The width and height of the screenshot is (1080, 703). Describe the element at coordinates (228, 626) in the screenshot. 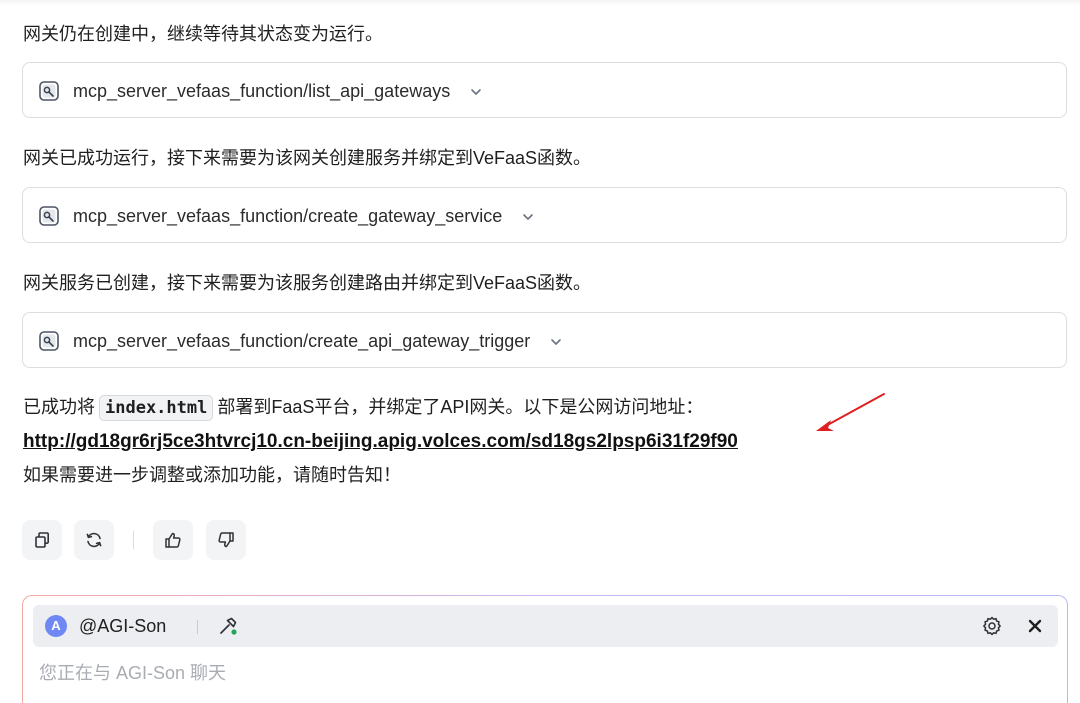

I see `tools-hammer-icon` at that location.